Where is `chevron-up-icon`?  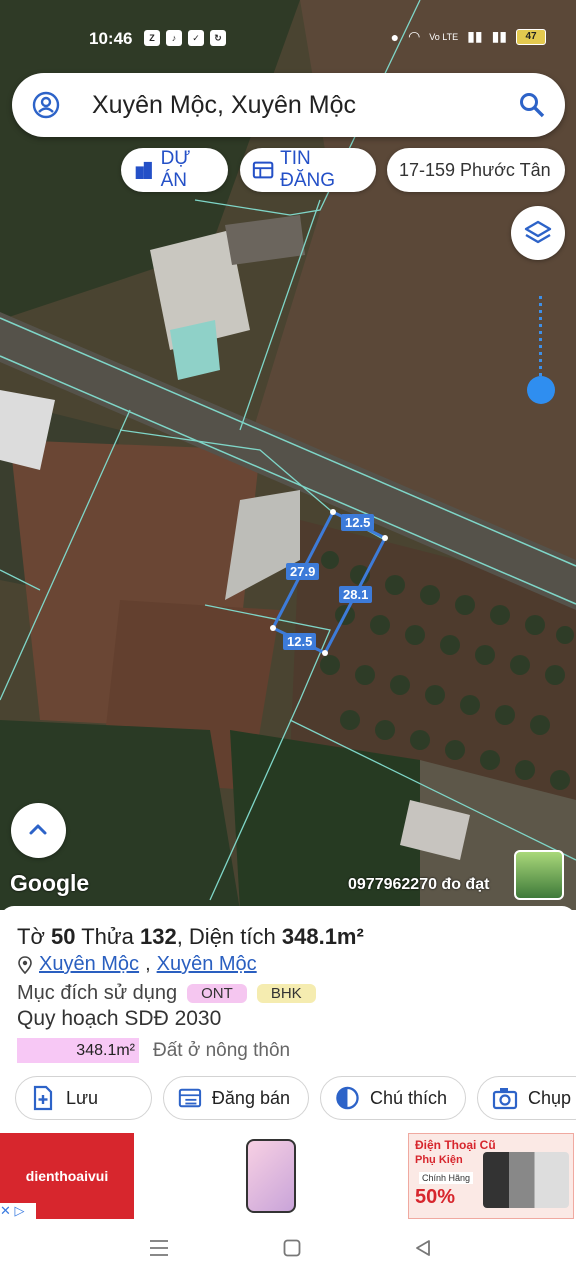 chevron-up-icon is located at coordinates (38, 829).